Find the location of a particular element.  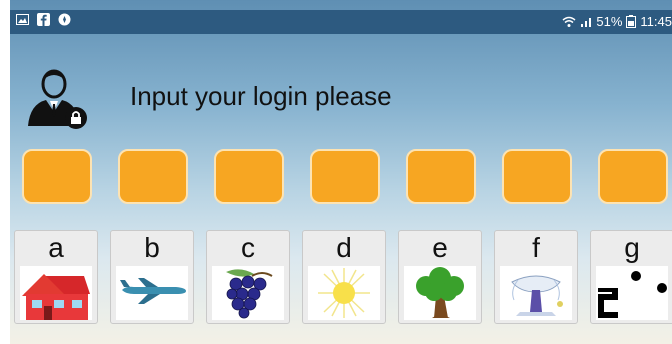

sun-icon is located at coordinates (344, 293).